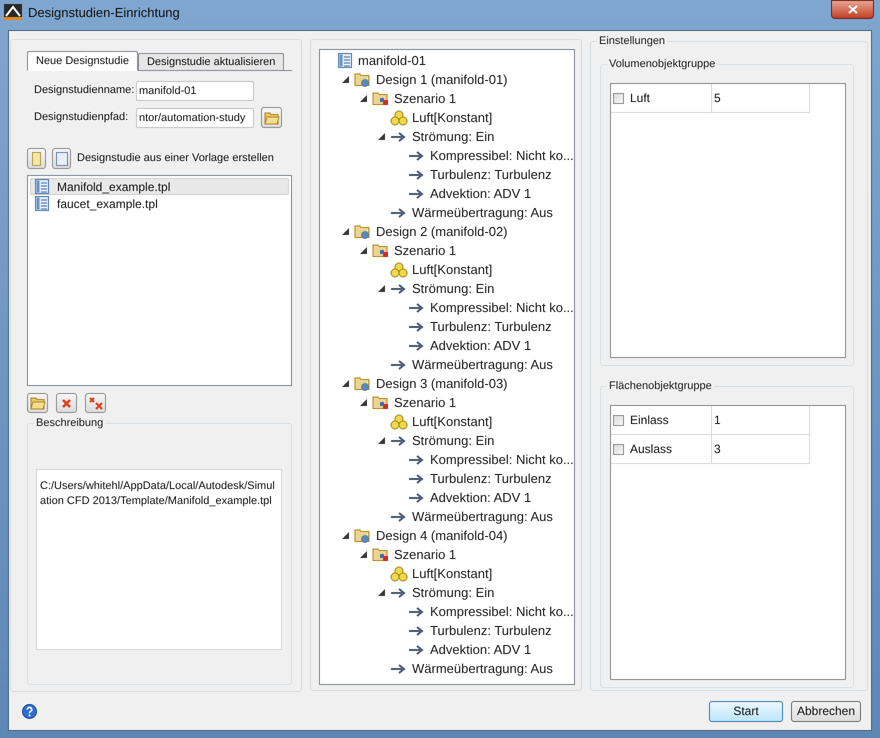  I want to click on tree-item: Design 1 (manifold-01), so click(442, 80).